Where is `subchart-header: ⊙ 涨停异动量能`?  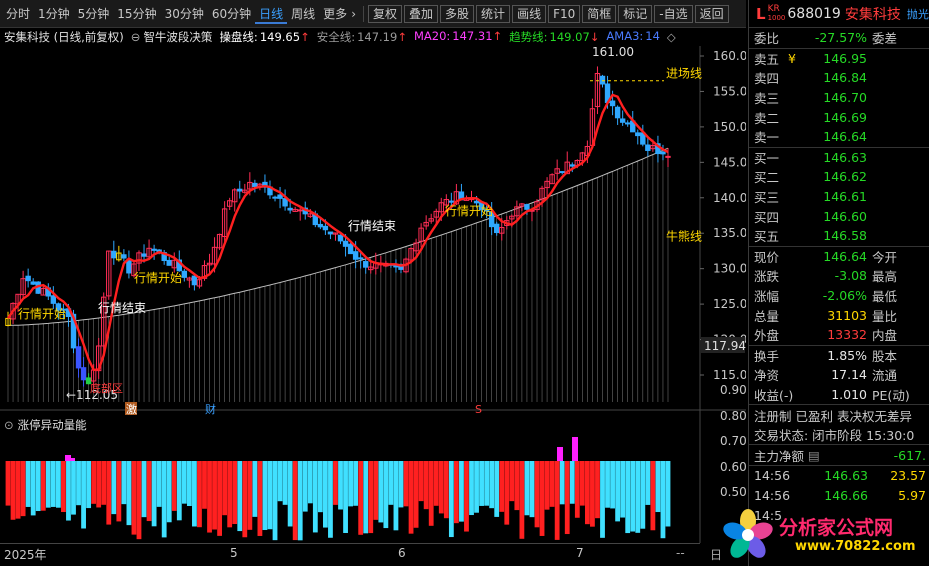 subchart-header: ⊙ 涨停异动量能 is located at coordinates (45, 425).